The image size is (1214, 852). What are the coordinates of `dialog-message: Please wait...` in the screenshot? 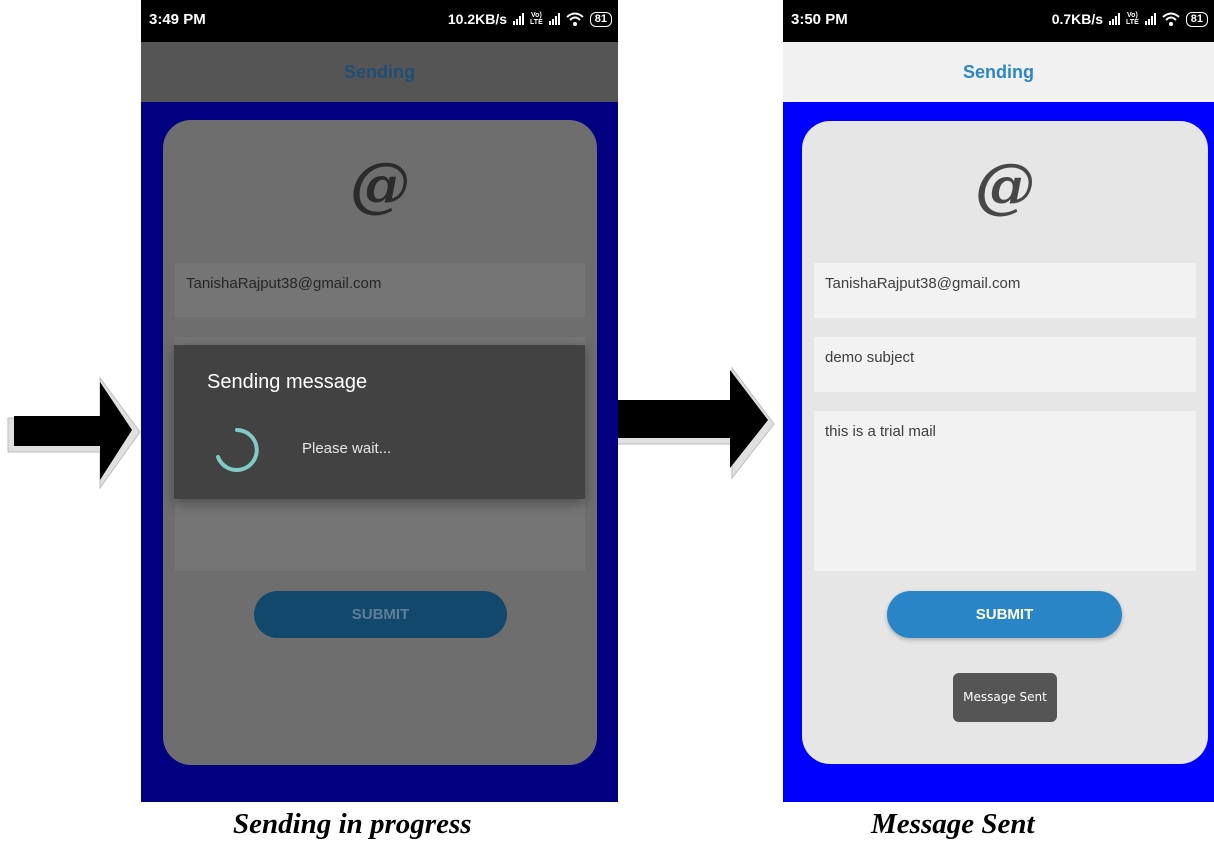 It's located at (347, 448).